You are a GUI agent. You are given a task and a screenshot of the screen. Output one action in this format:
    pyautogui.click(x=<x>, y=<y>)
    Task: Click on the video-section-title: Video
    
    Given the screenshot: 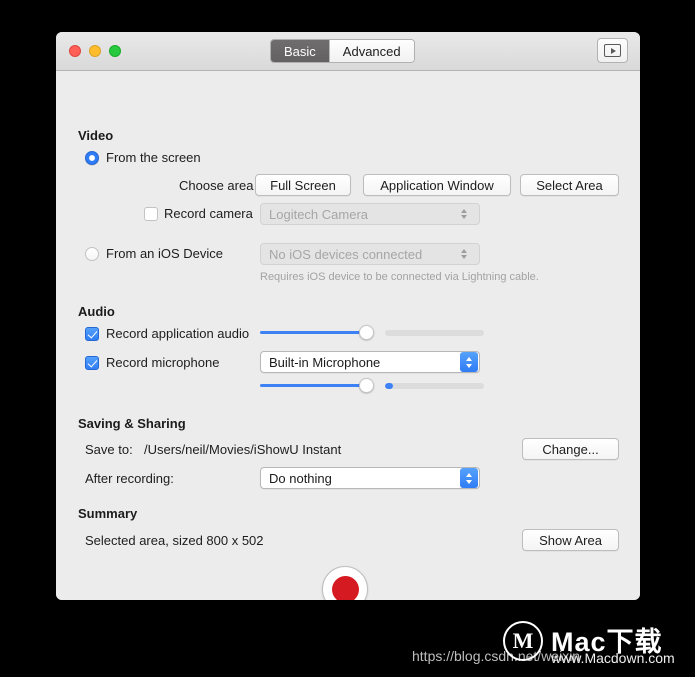 What is the action you would take?
    pyautogui.click(x=96, y=135)
    